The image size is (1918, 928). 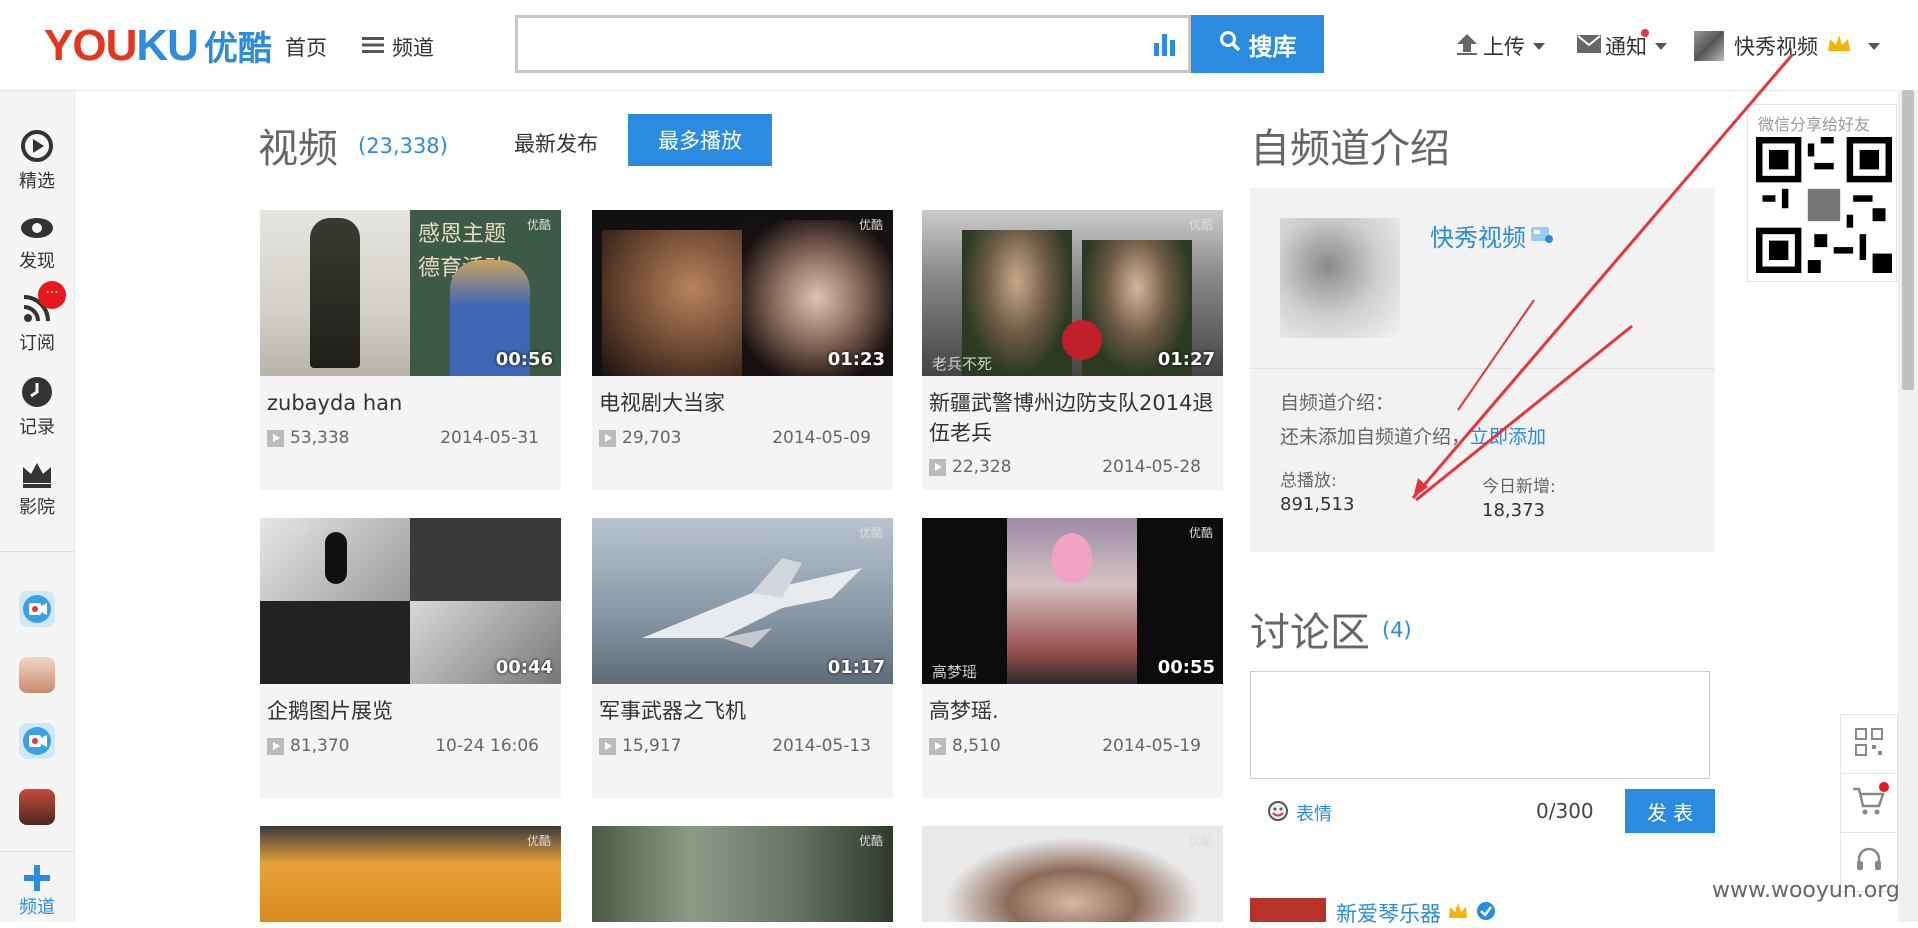 What do you see at coordinates (1787, 46) in the screenshot?
I see `user-menu: 快秀视频` at bounding box center [1787, 46].